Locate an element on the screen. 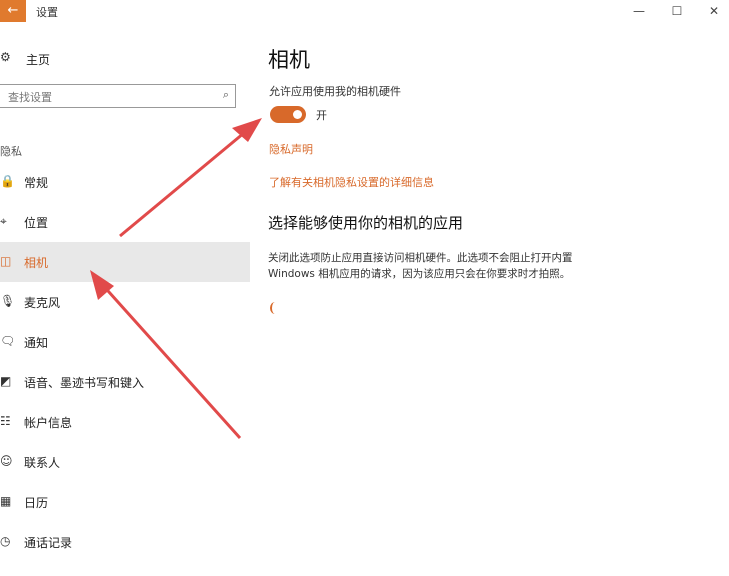  toggle-knob is located at coordinates (297, 114).